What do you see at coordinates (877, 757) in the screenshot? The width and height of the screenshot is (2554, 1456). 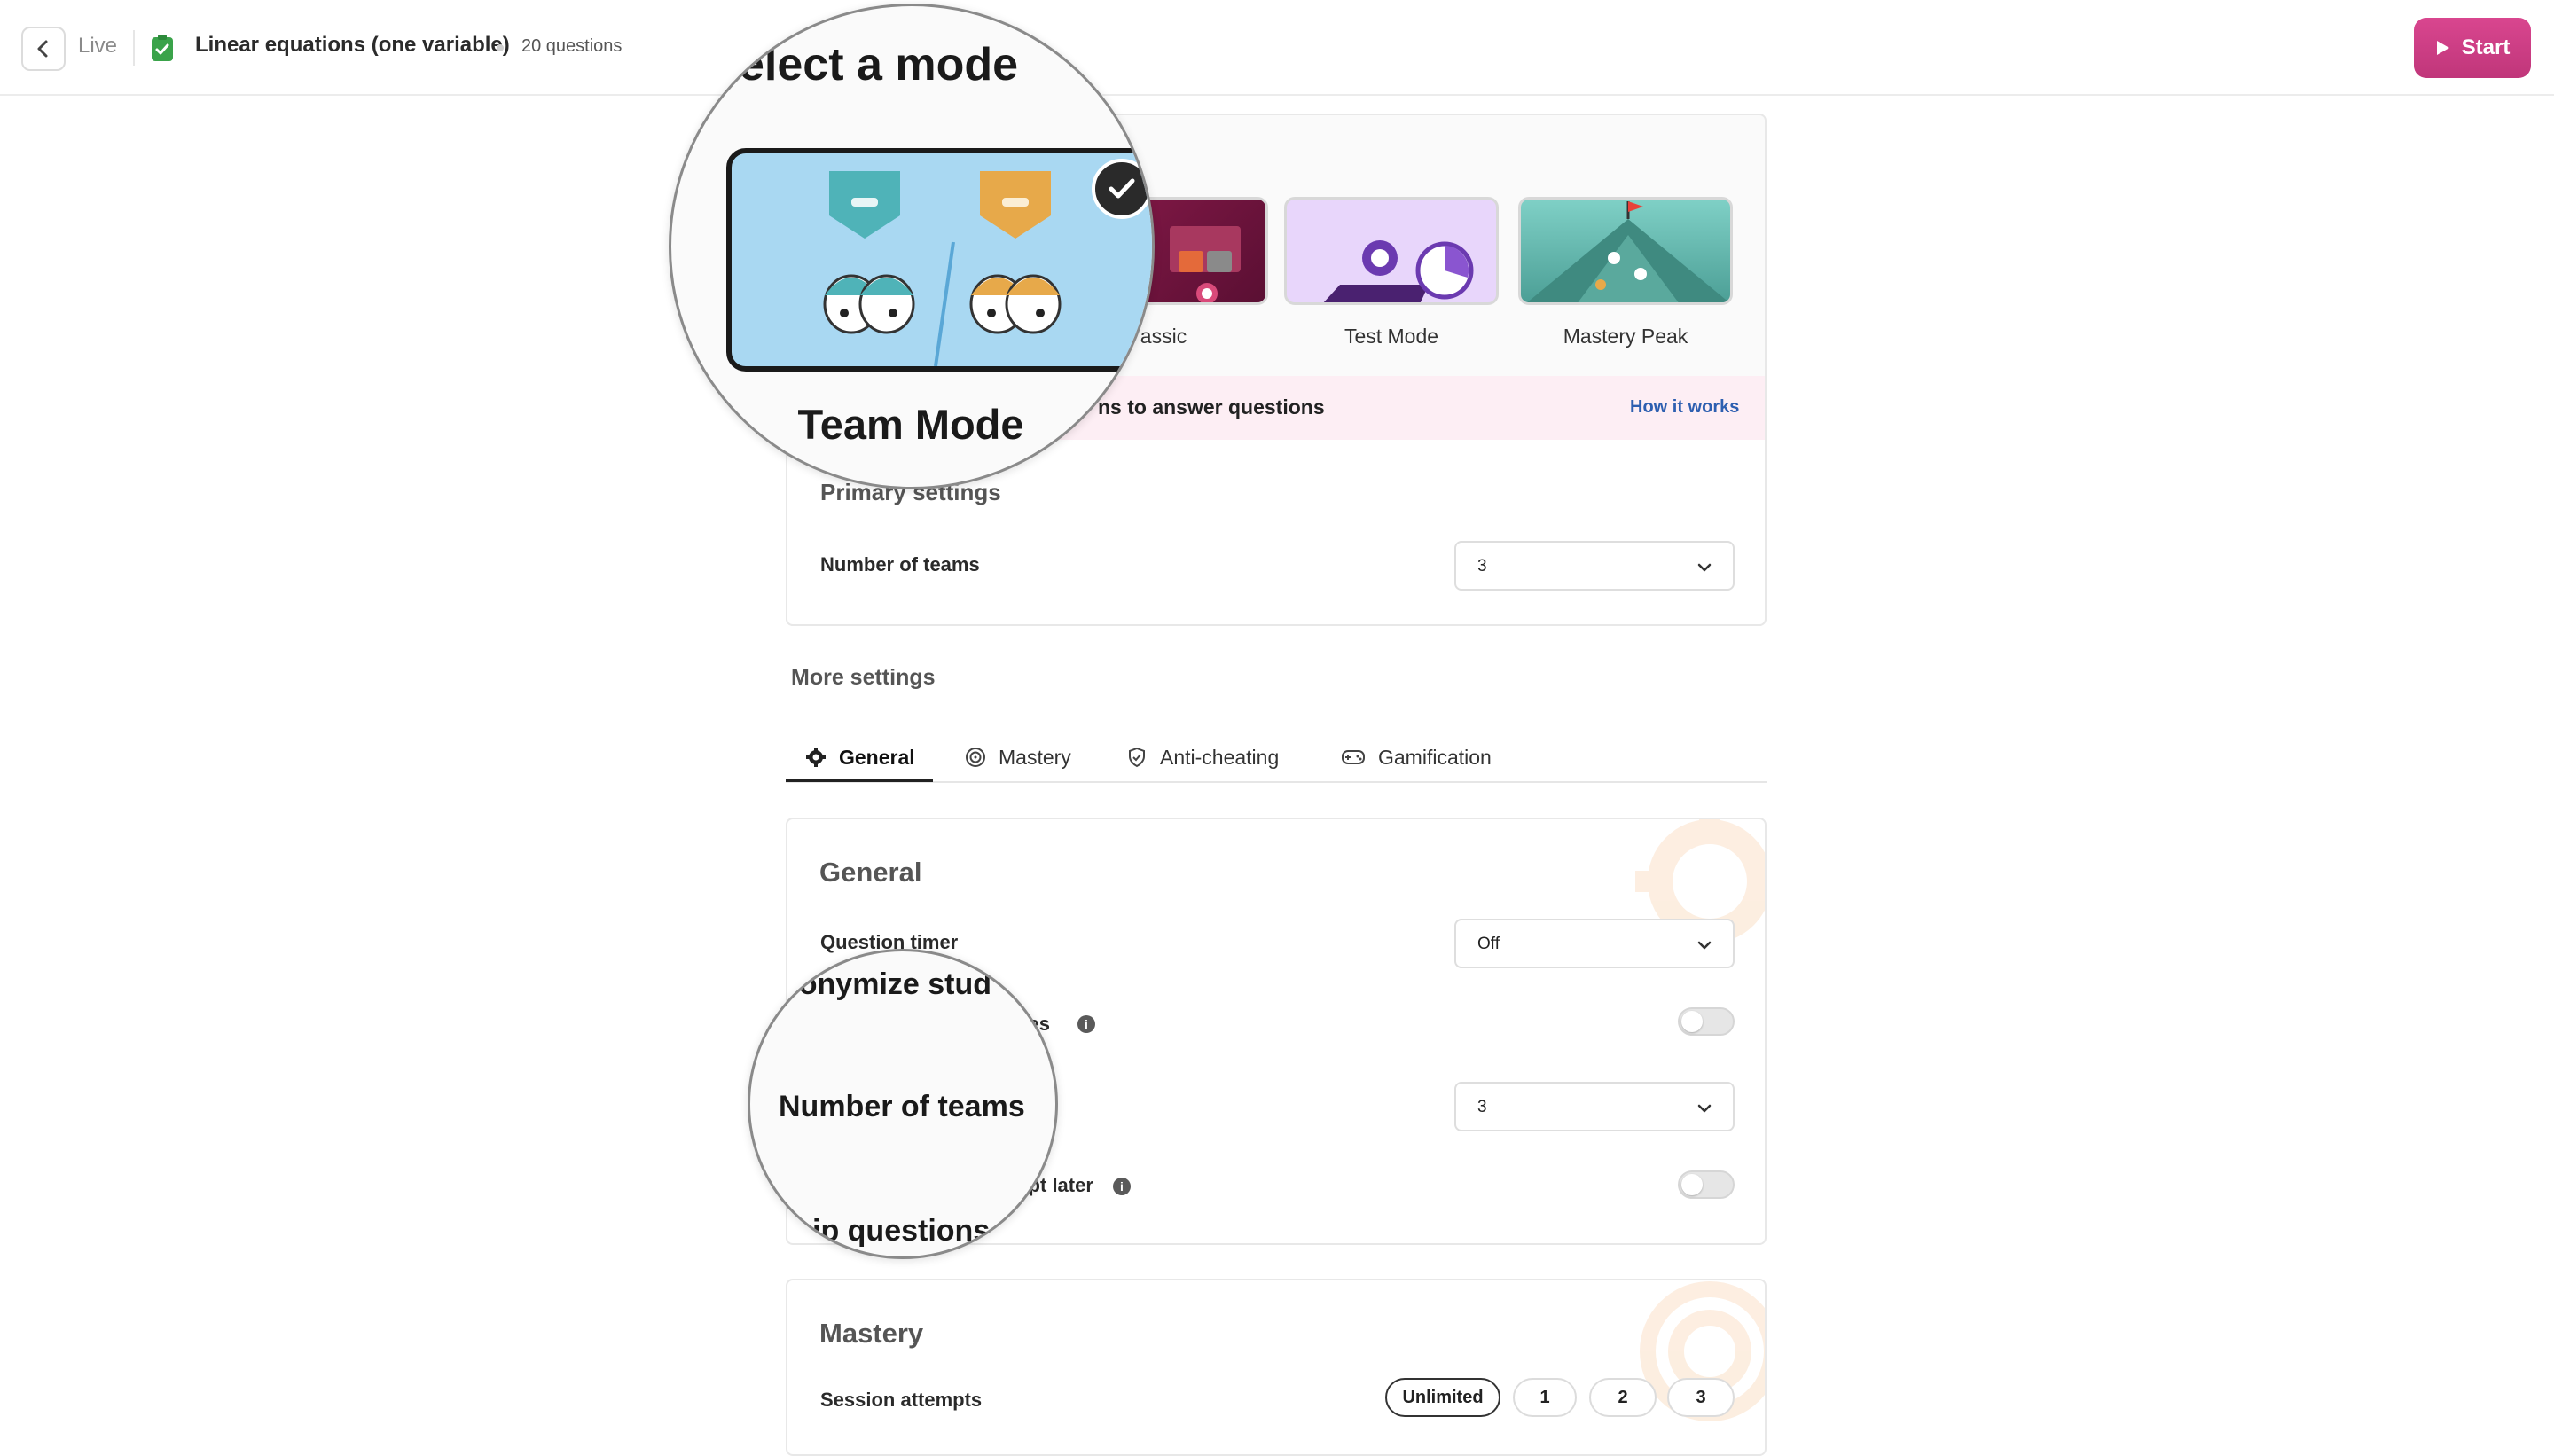 I see `tab-general-label: General` at bounding box center [877, 757].